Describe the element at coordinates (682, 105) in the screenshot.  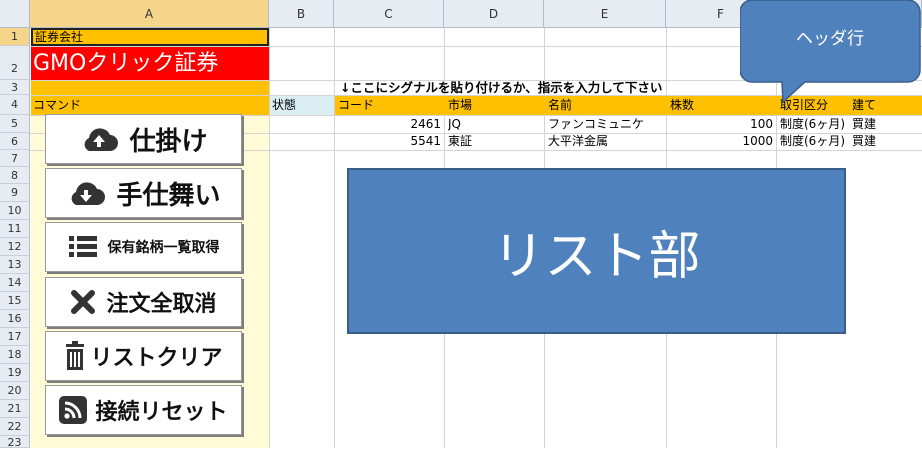
I see `cell-f4-shares: 株数` at that location.